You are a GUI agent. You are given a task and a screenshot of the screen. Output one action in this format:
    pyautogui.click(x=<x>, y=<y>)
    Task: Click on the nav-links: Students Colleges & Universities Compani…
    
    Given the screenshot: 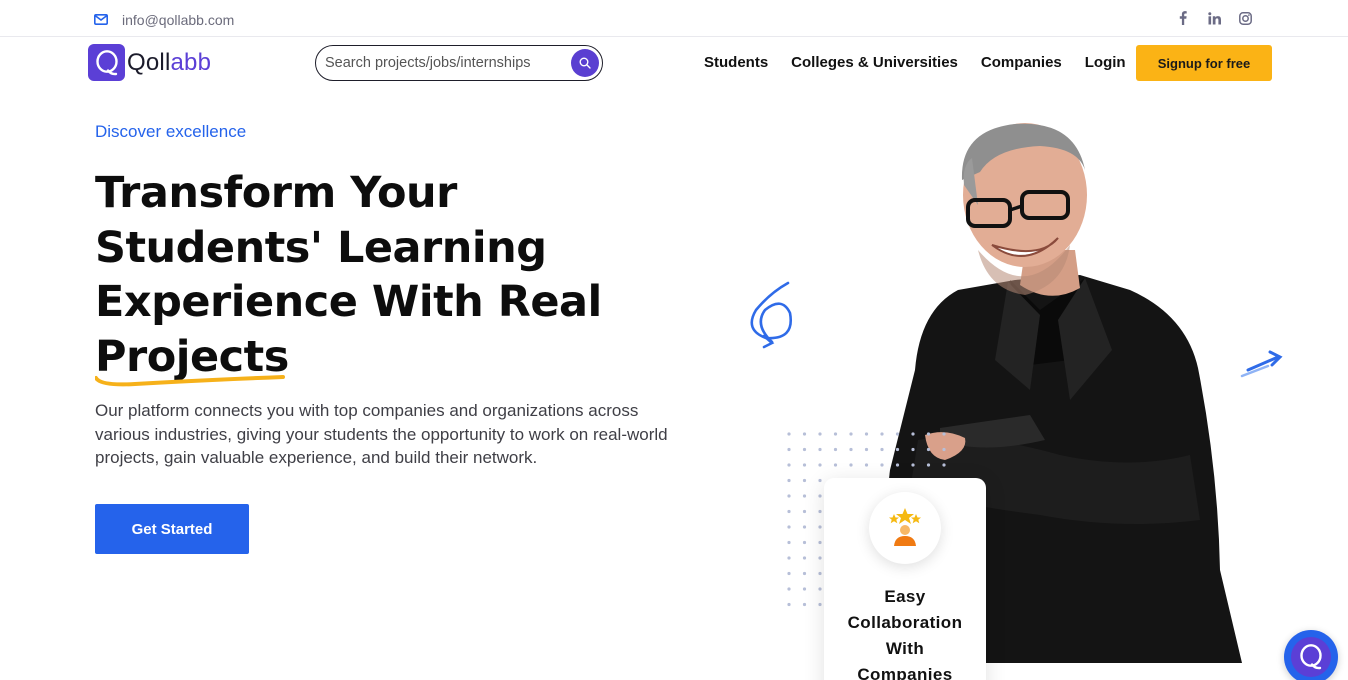 What is the action you would take?
    pyautogui.click(x=926, y=62)
    